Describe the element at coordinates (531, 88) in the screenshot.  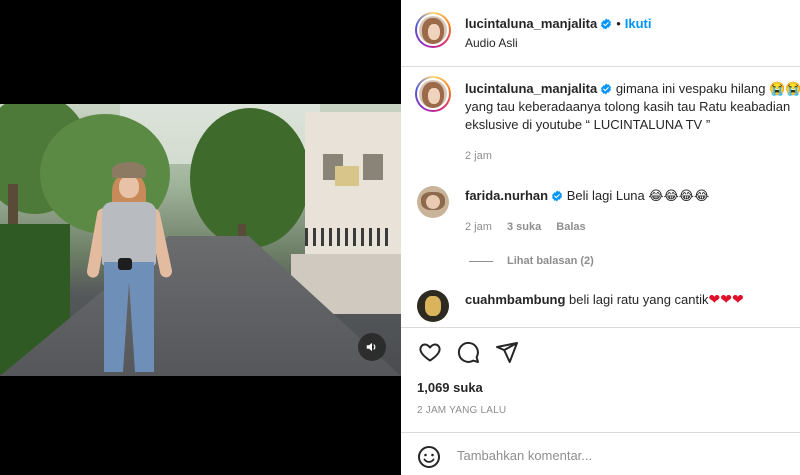
I see `caption-username: lucintaluna_manjalita` at that location.